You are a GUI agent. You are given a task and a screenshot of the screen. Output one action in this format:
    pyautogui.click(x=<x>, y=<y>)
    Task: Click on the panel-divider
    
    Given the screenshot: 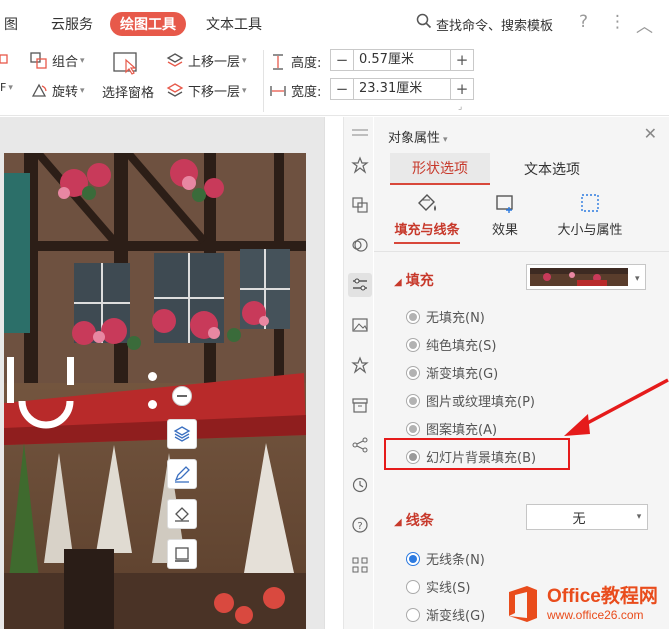 What is the action you would take?
    pyautogui.click(x=521, y=251)
    